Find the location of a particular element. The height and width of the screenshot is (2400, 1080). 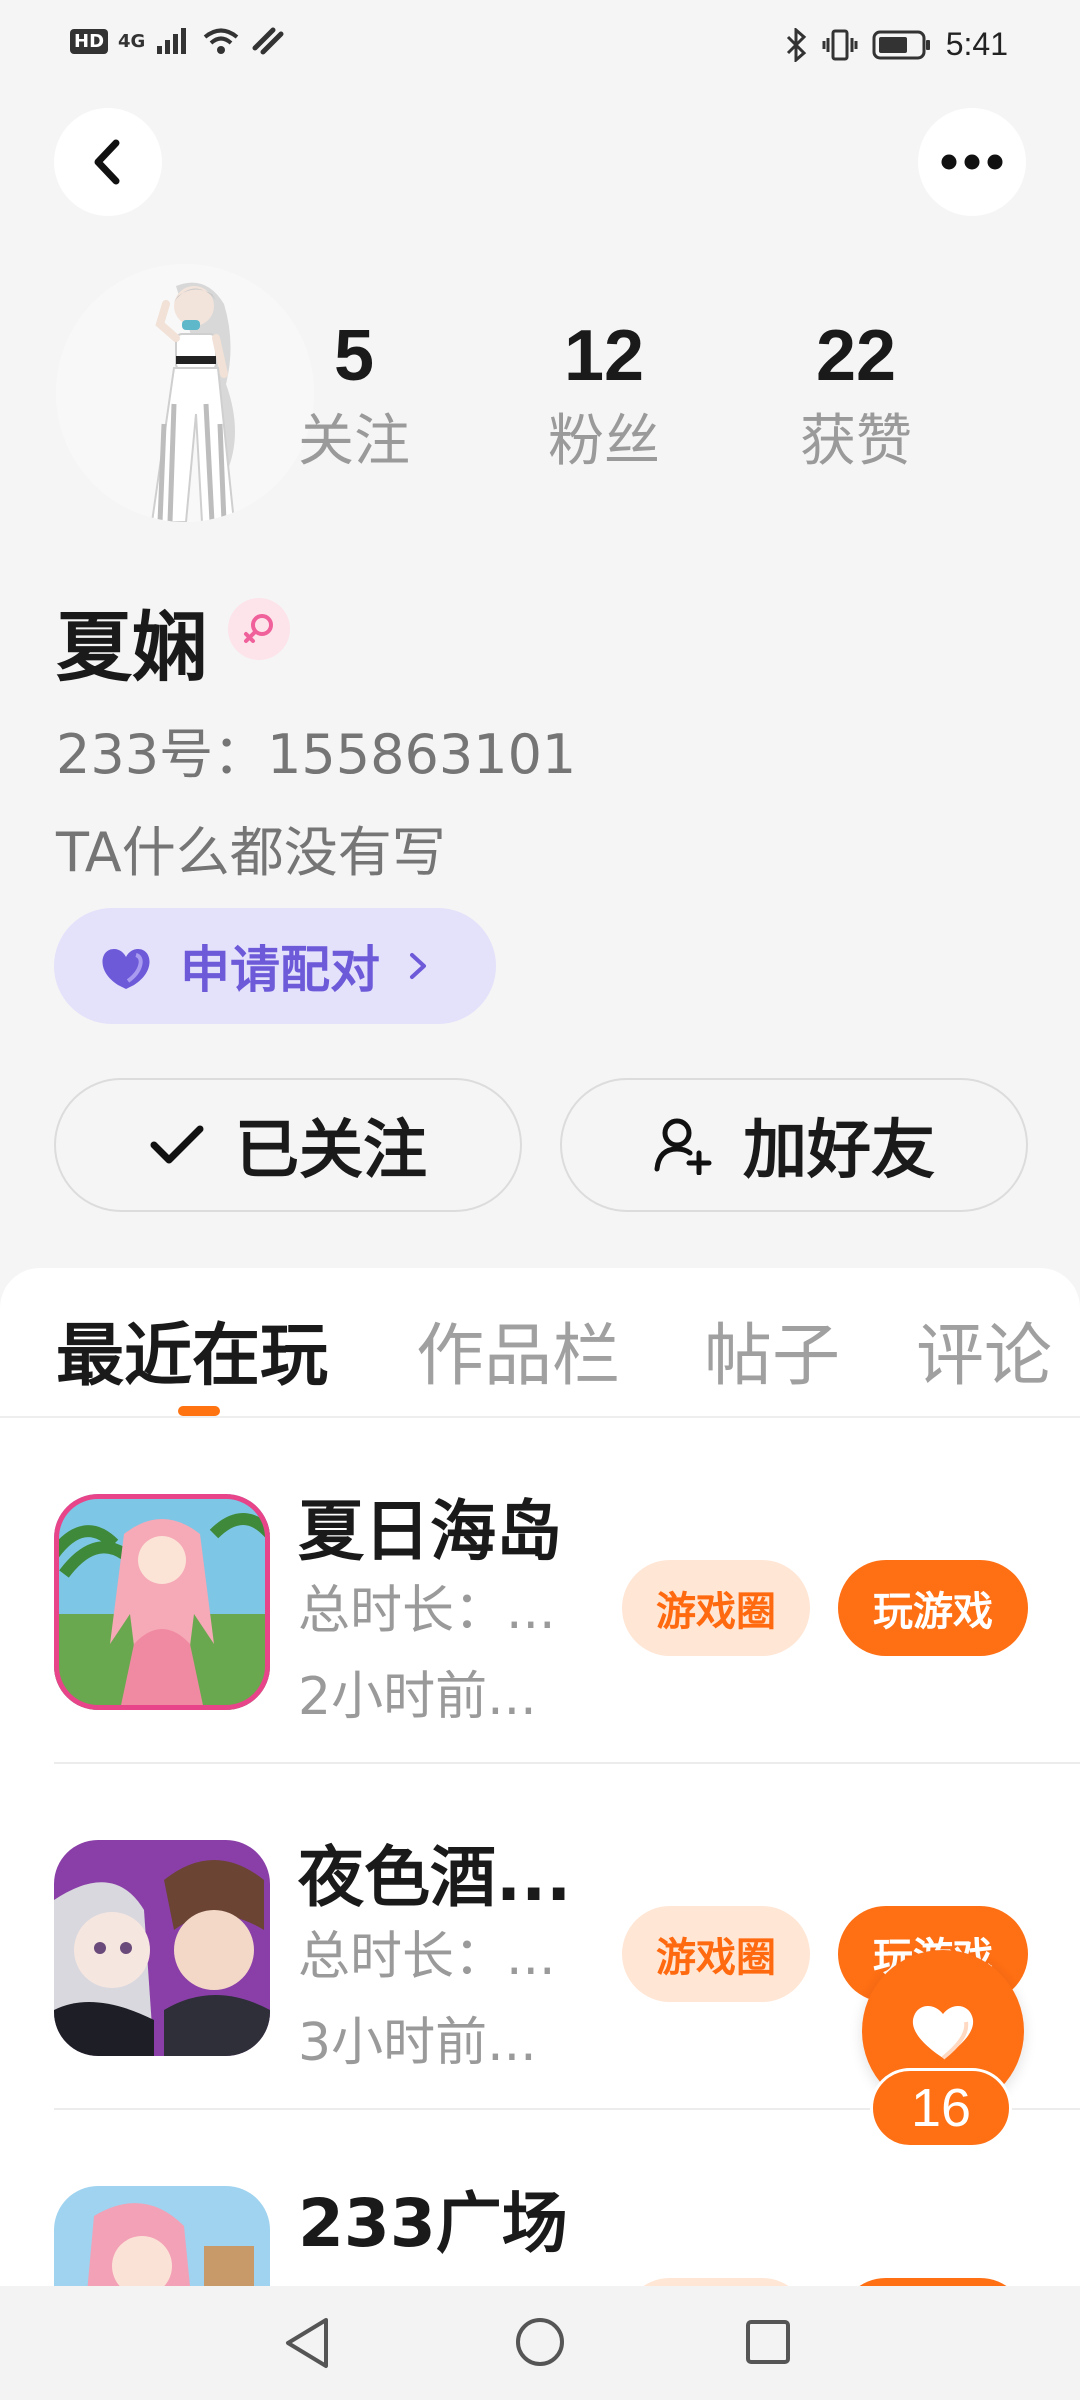

heart-pair-icon is located at coordinates (126, 969).